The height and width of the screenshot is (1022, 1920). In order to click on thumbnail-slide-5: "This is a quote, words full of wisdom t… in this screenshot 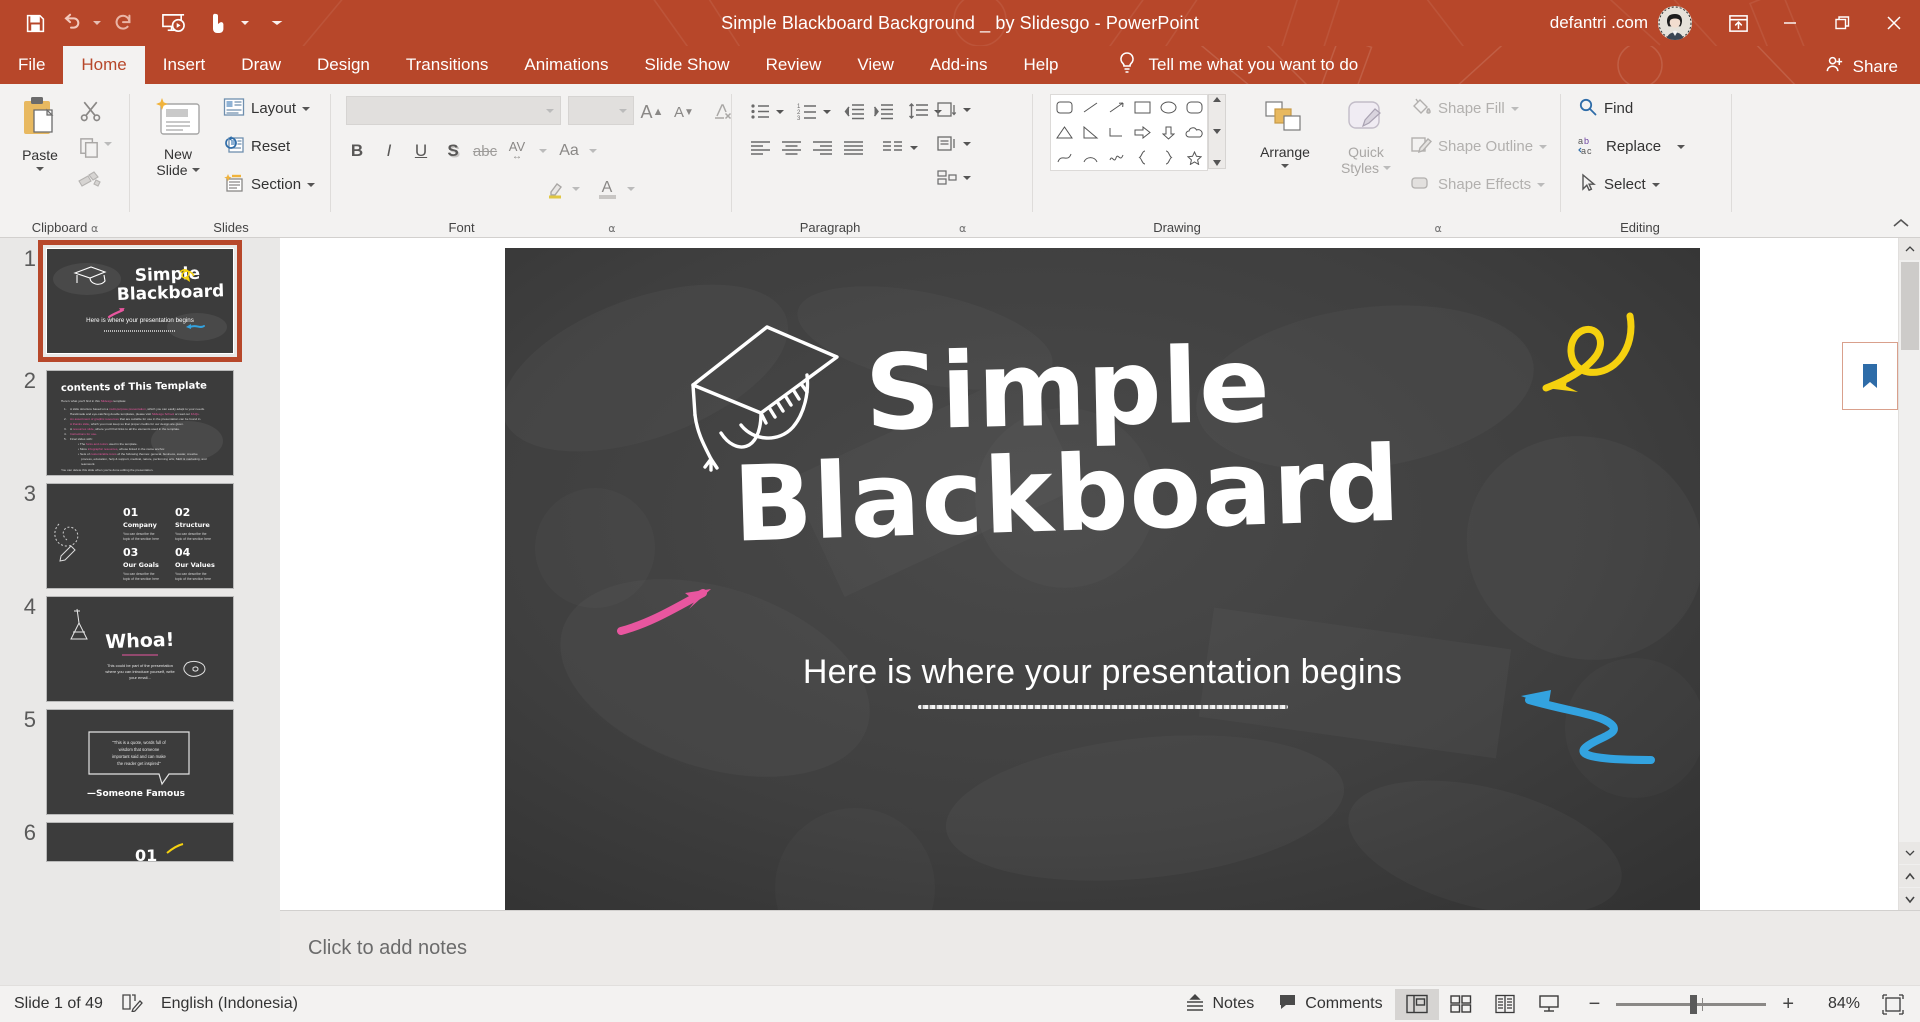, I will do `click(140, 762)`.